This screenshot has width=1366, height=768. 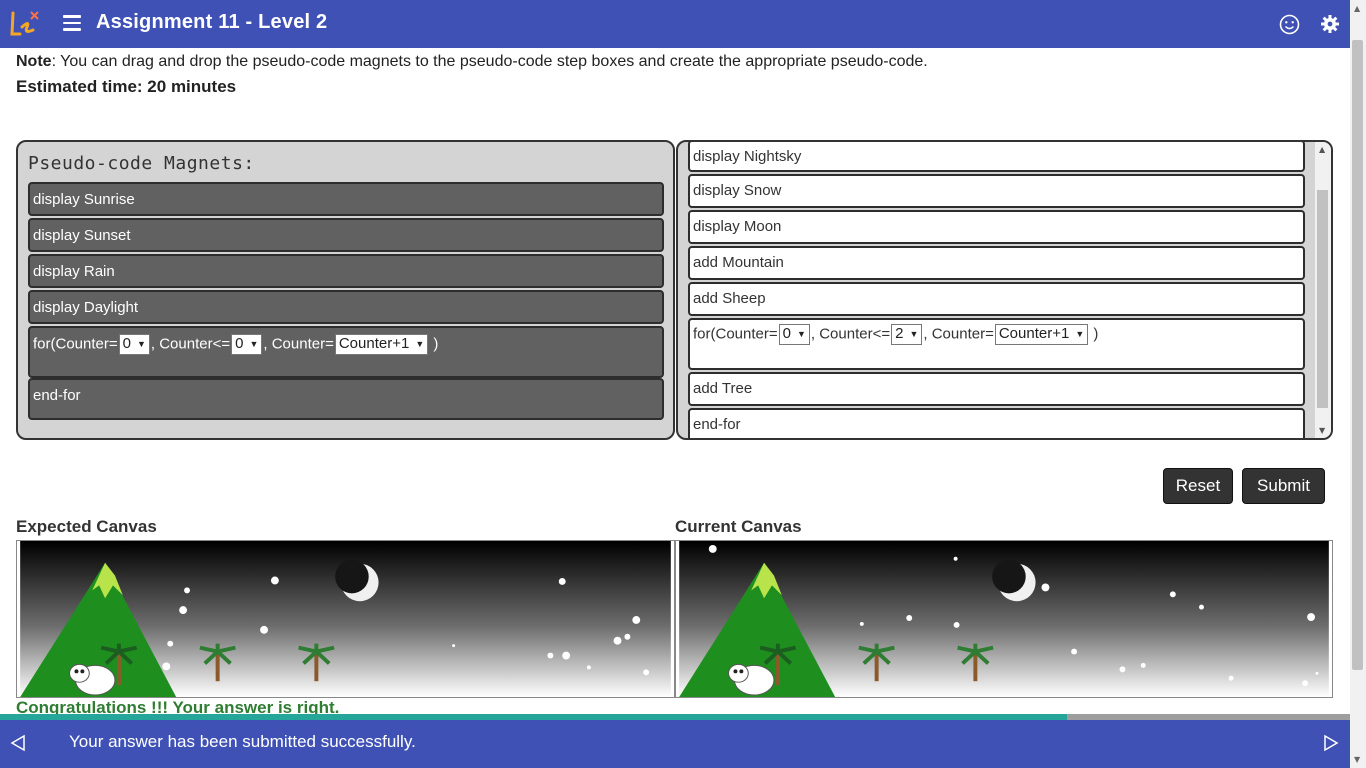 I want to click on settings-gear-icon, so click(x=1330, y=24).